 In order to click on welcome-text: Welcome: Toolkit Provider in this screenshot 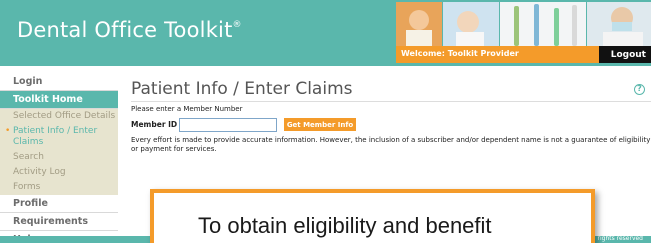, I will do `click(460, 53)`.